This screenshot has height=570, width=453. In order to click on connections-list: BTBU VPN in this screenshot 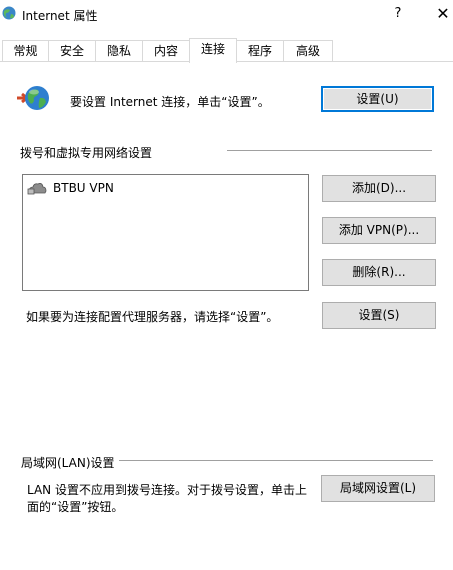, I will do `click(165, 232)`.